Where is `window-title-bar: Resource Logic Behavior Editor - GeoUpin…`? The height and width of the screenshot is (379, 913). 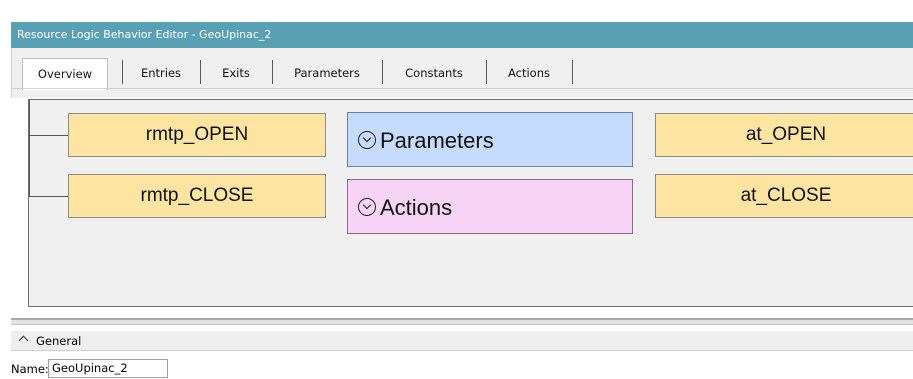
window-title-bar: Resource Logic Behavior Editor - GeoUpin… is located at coordinates (462, 35).